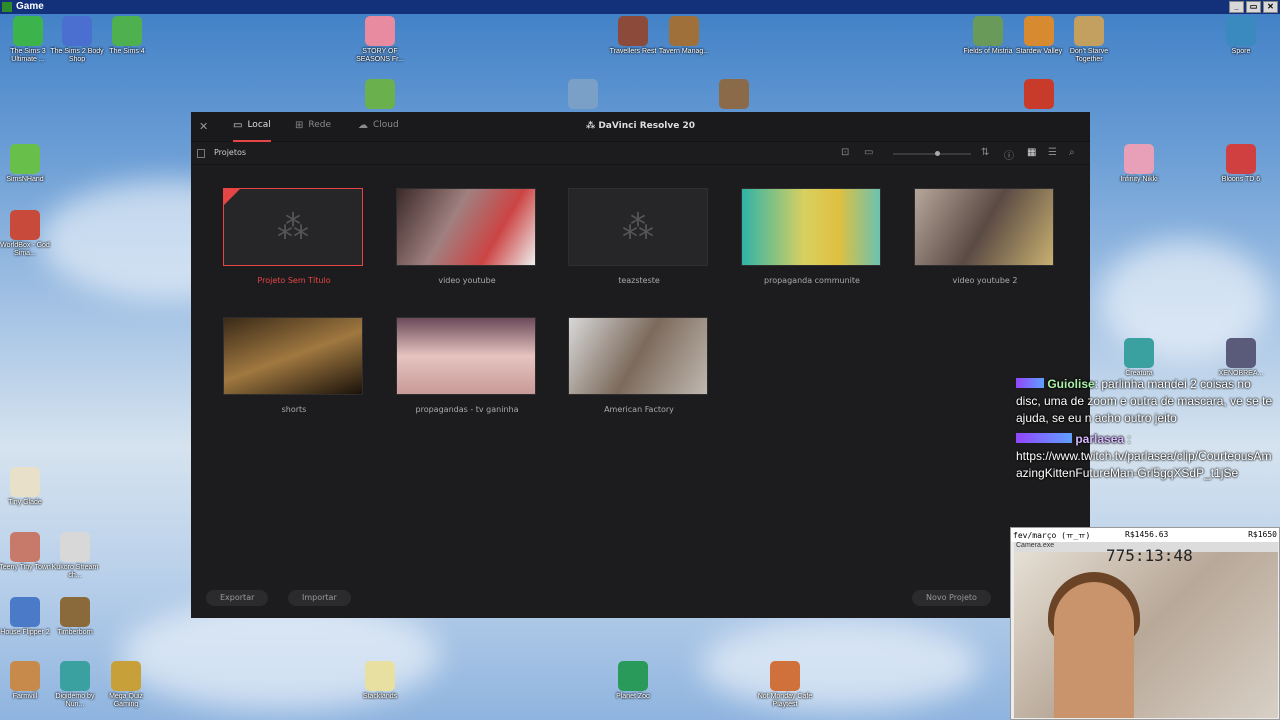 The image size is (1280, 720). Describe the element at coordinates (988, 51) in the screenshot. I see `icon-label: Fields of Mistria` at that location.